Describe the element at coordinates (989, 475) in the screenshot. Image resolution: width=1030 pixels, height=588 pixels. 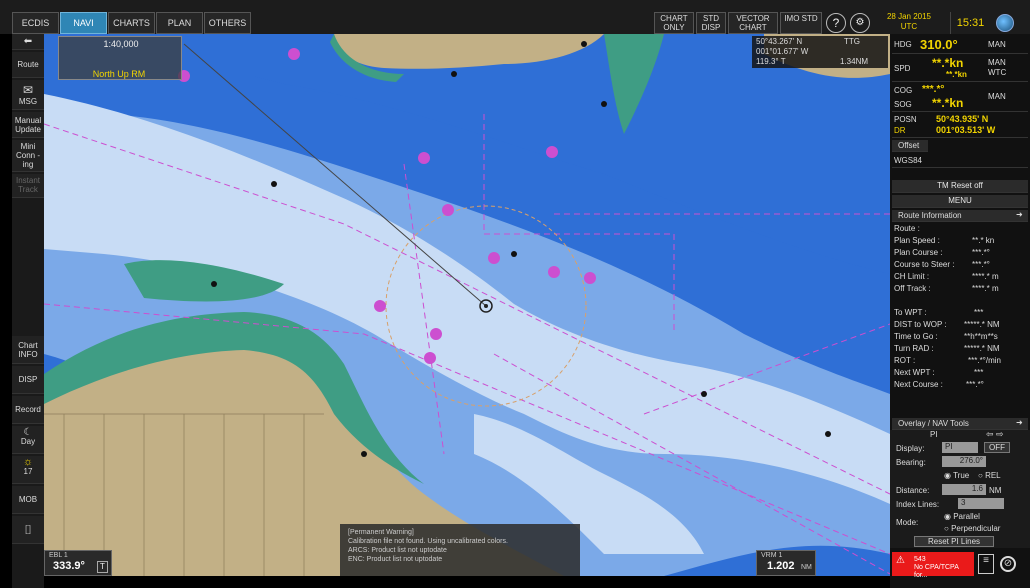
I see `rel-radio: ○ REL` at that location.